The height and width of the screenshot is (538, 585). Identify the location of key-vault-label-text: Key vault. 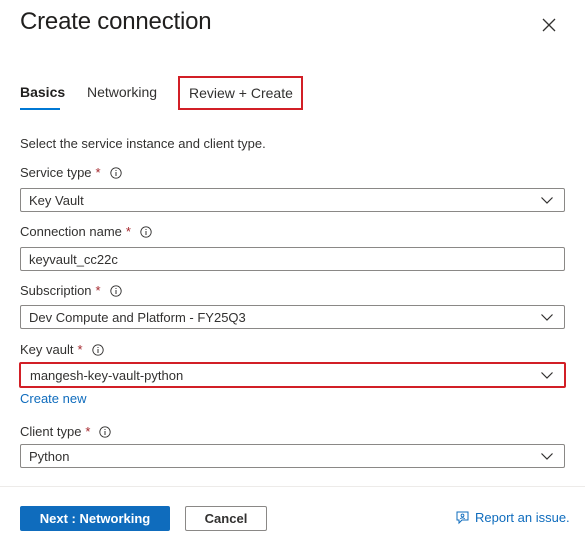
(47, 349).